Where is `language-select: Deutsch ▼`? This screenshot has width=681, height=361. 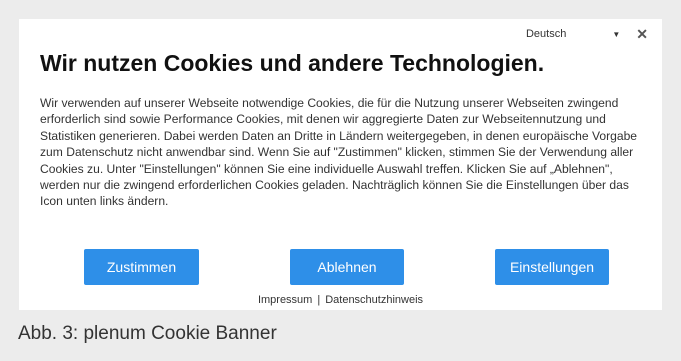 language-select: Deutsch ▼ is located at coordinates (581, 34).